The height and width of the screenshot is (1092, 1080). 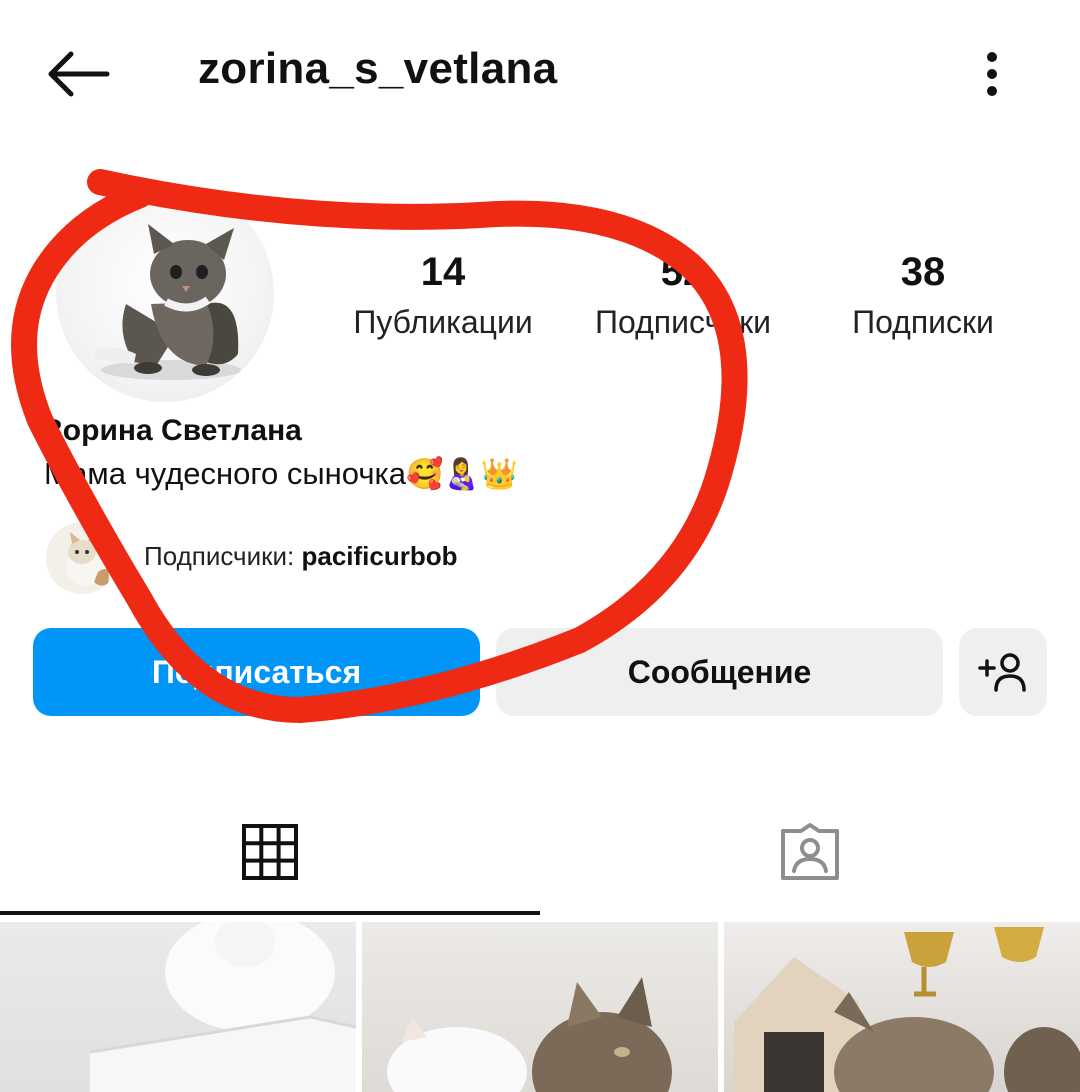 What do you see at coordinates (379, 556) in the screenshot?
I see `mutual-username: pacificurbob` at bounding box center [379, 556].